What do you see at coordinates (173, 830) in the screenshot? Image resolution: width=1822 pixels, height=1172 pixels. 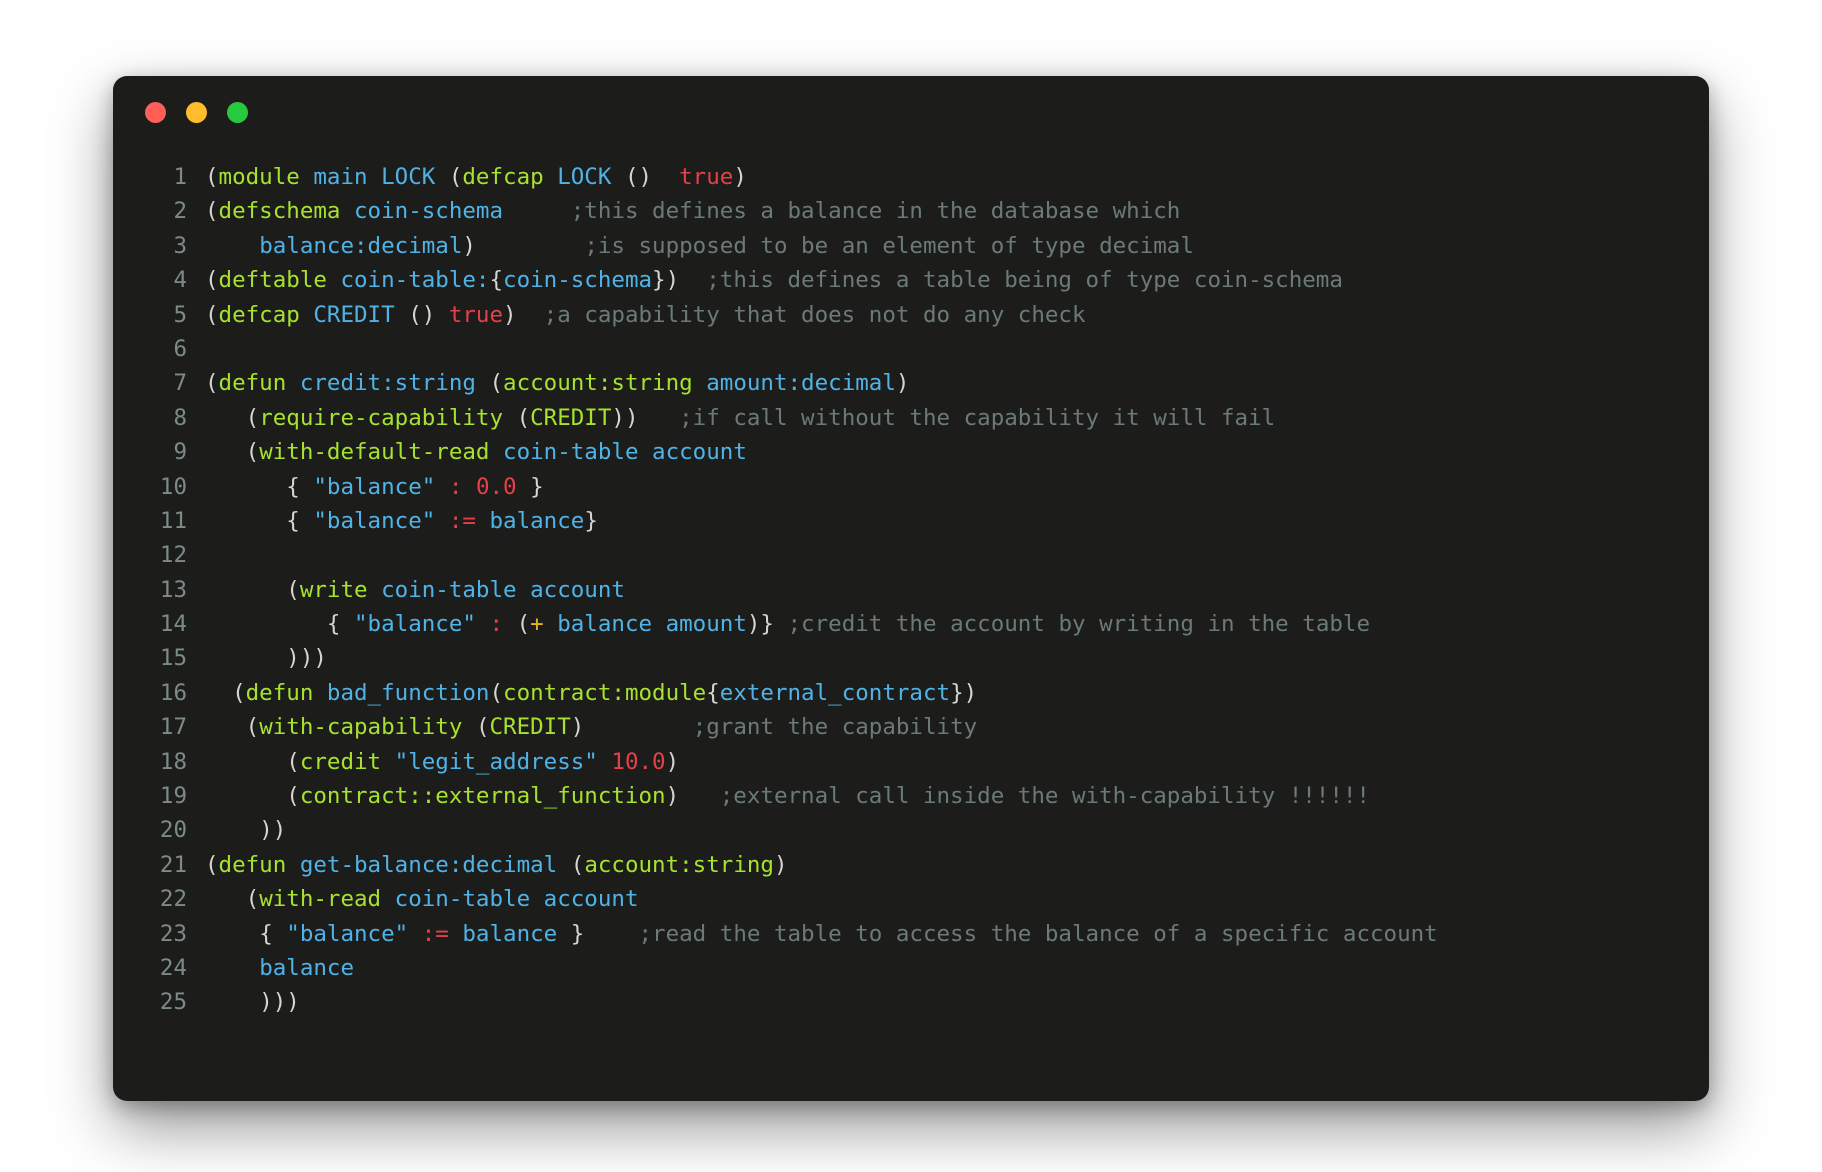 I see `line-number: 20` at bounding box center [173, 830].